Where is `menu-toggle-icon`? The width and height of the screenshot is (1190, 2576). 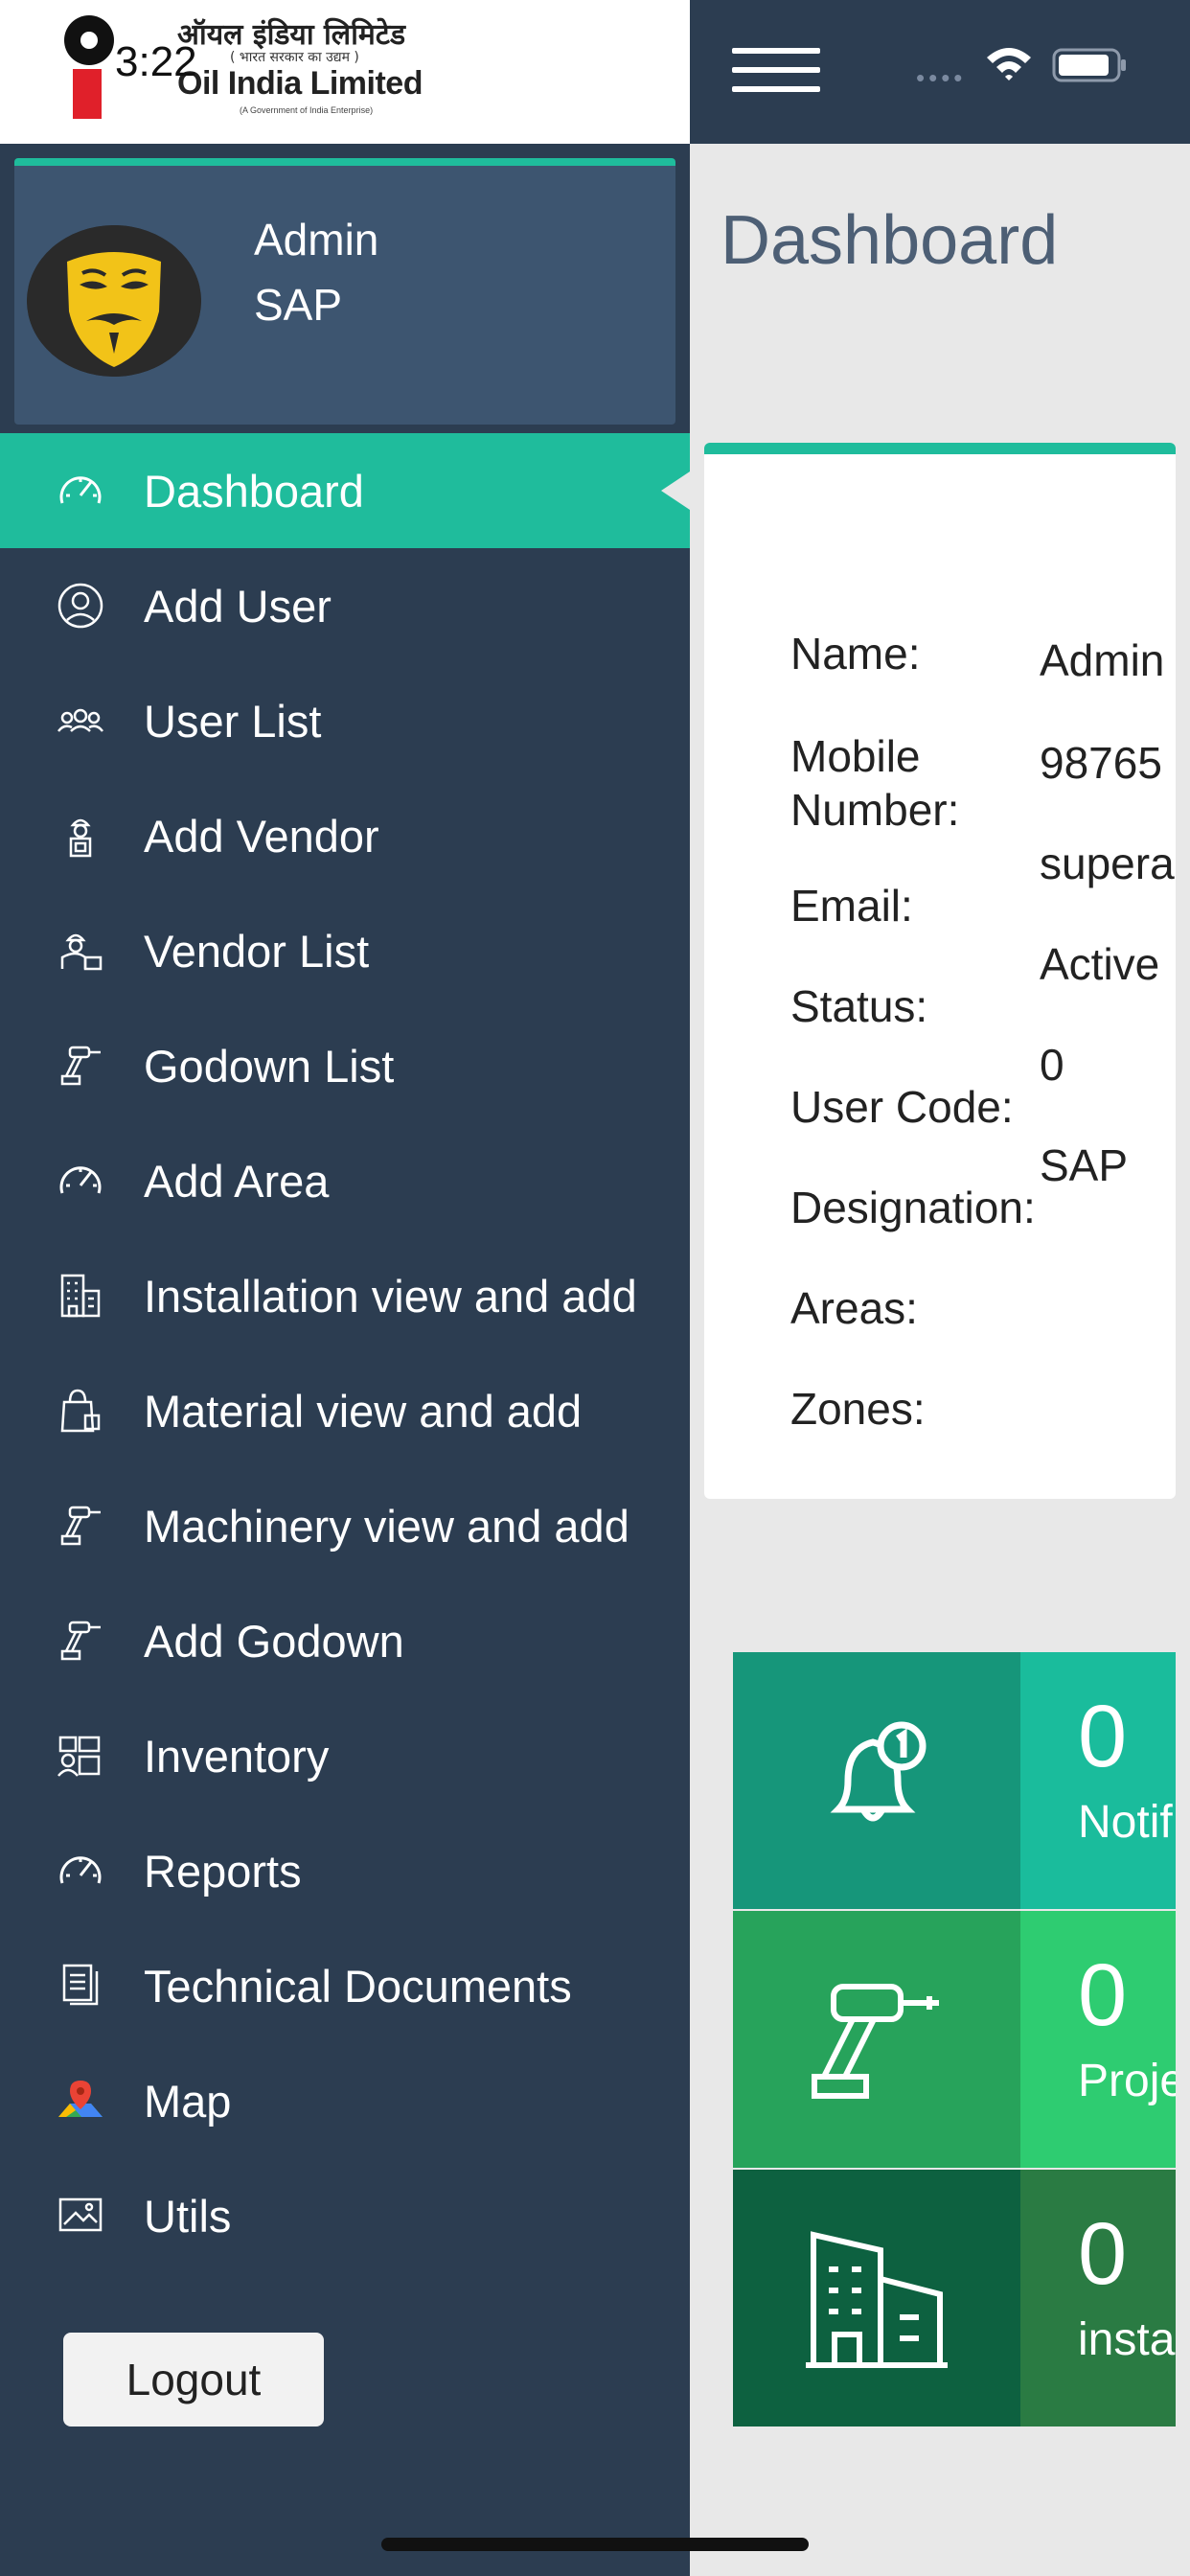 menu-toggle-icon is located at coordinates (776, 71).